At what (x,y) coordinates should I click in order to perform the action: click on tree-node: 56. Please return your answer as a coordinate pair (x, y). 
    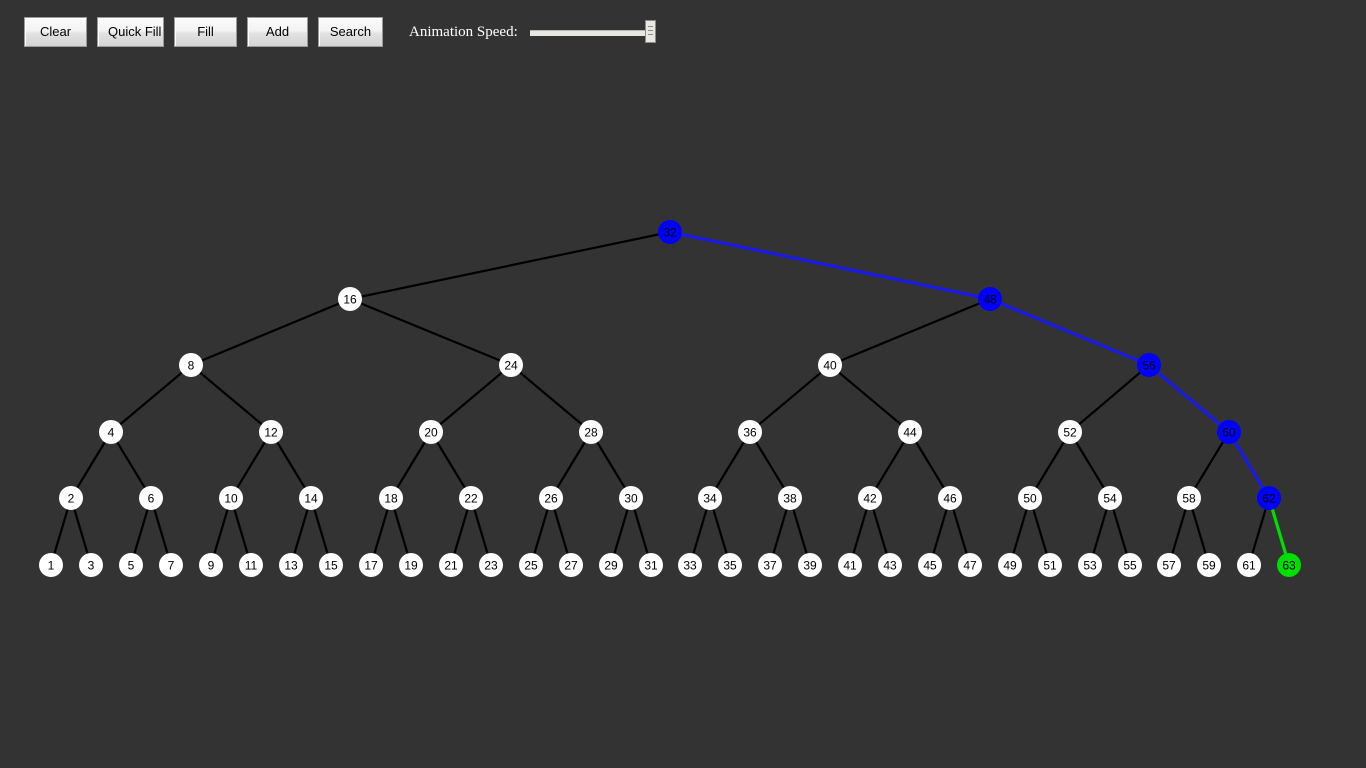
    Looking at the image, I should click on (1149, 365).